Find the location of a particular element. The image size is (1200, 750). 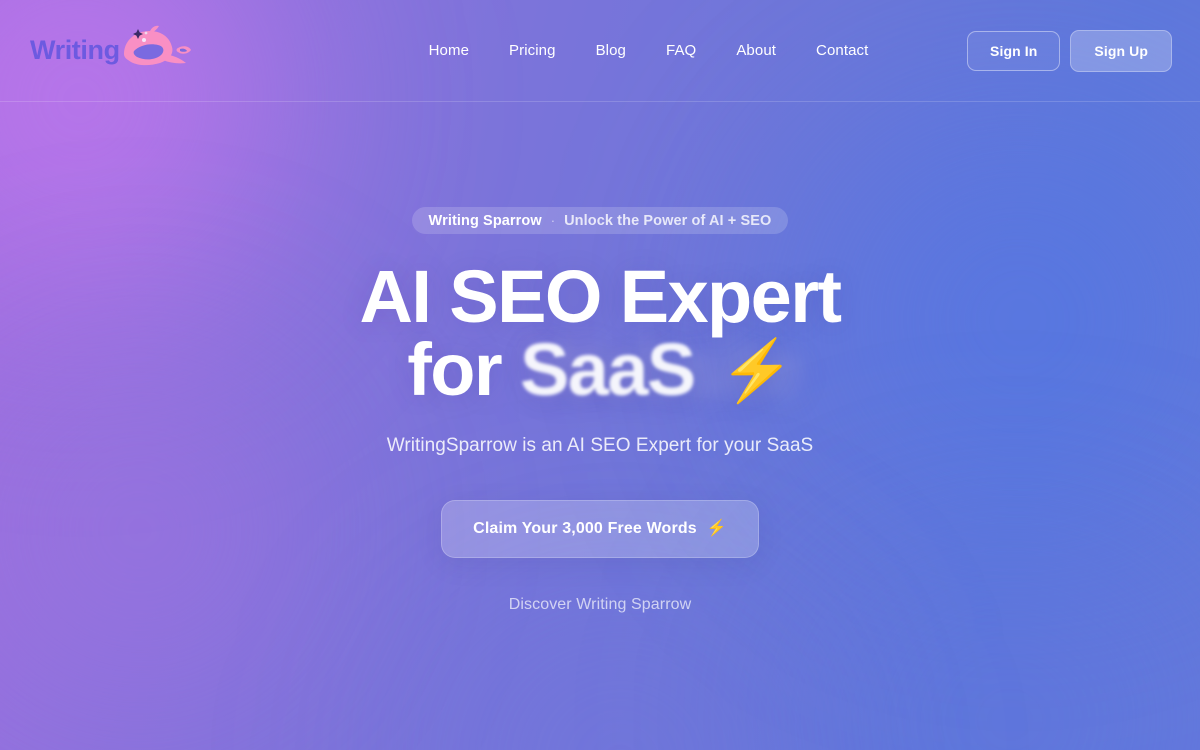

nav-item-pricing: Pricing is located at coordinates (532, 50).